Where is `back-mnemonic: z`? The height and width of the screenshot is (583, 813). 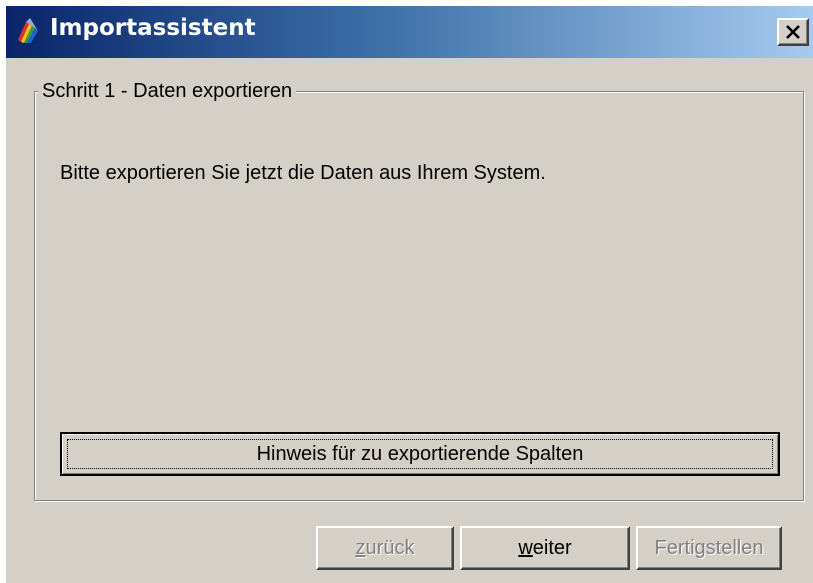
back-mnemonic: z is located at coordinates (360, 547).